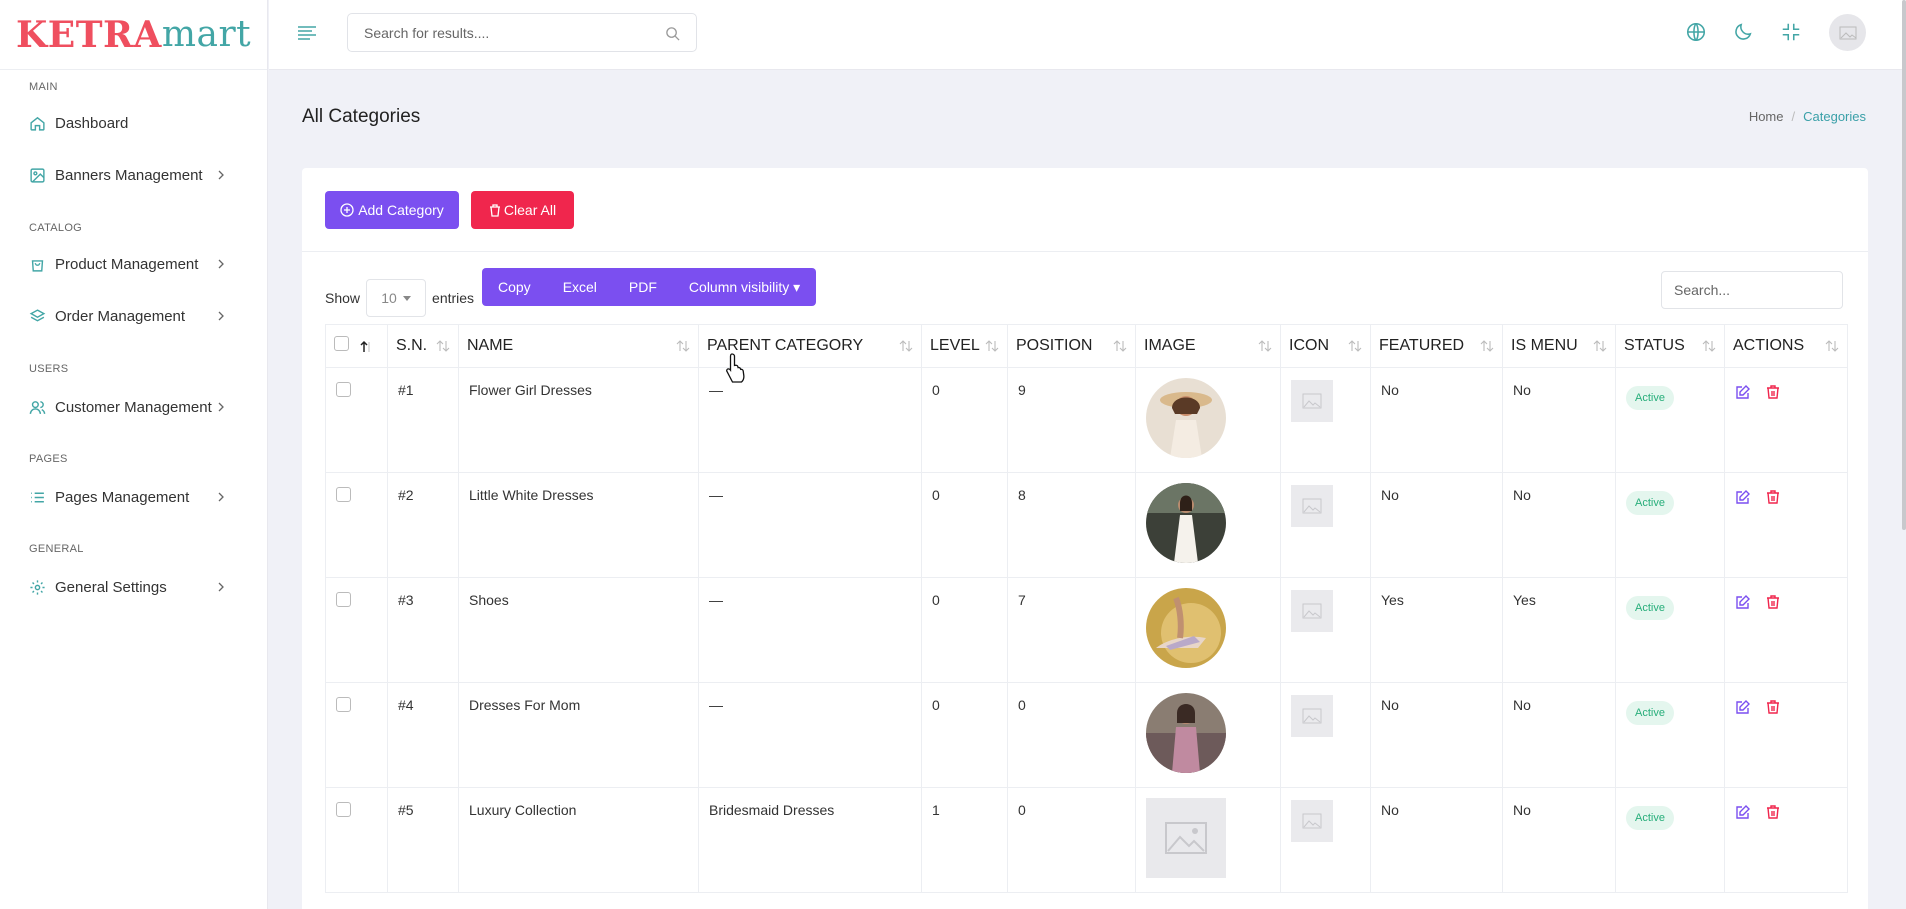  What do you see at coordinates (739, 286) in the screenshot?
I see `column-visibility-label: Column visibility` at bounding box center [739, 286].